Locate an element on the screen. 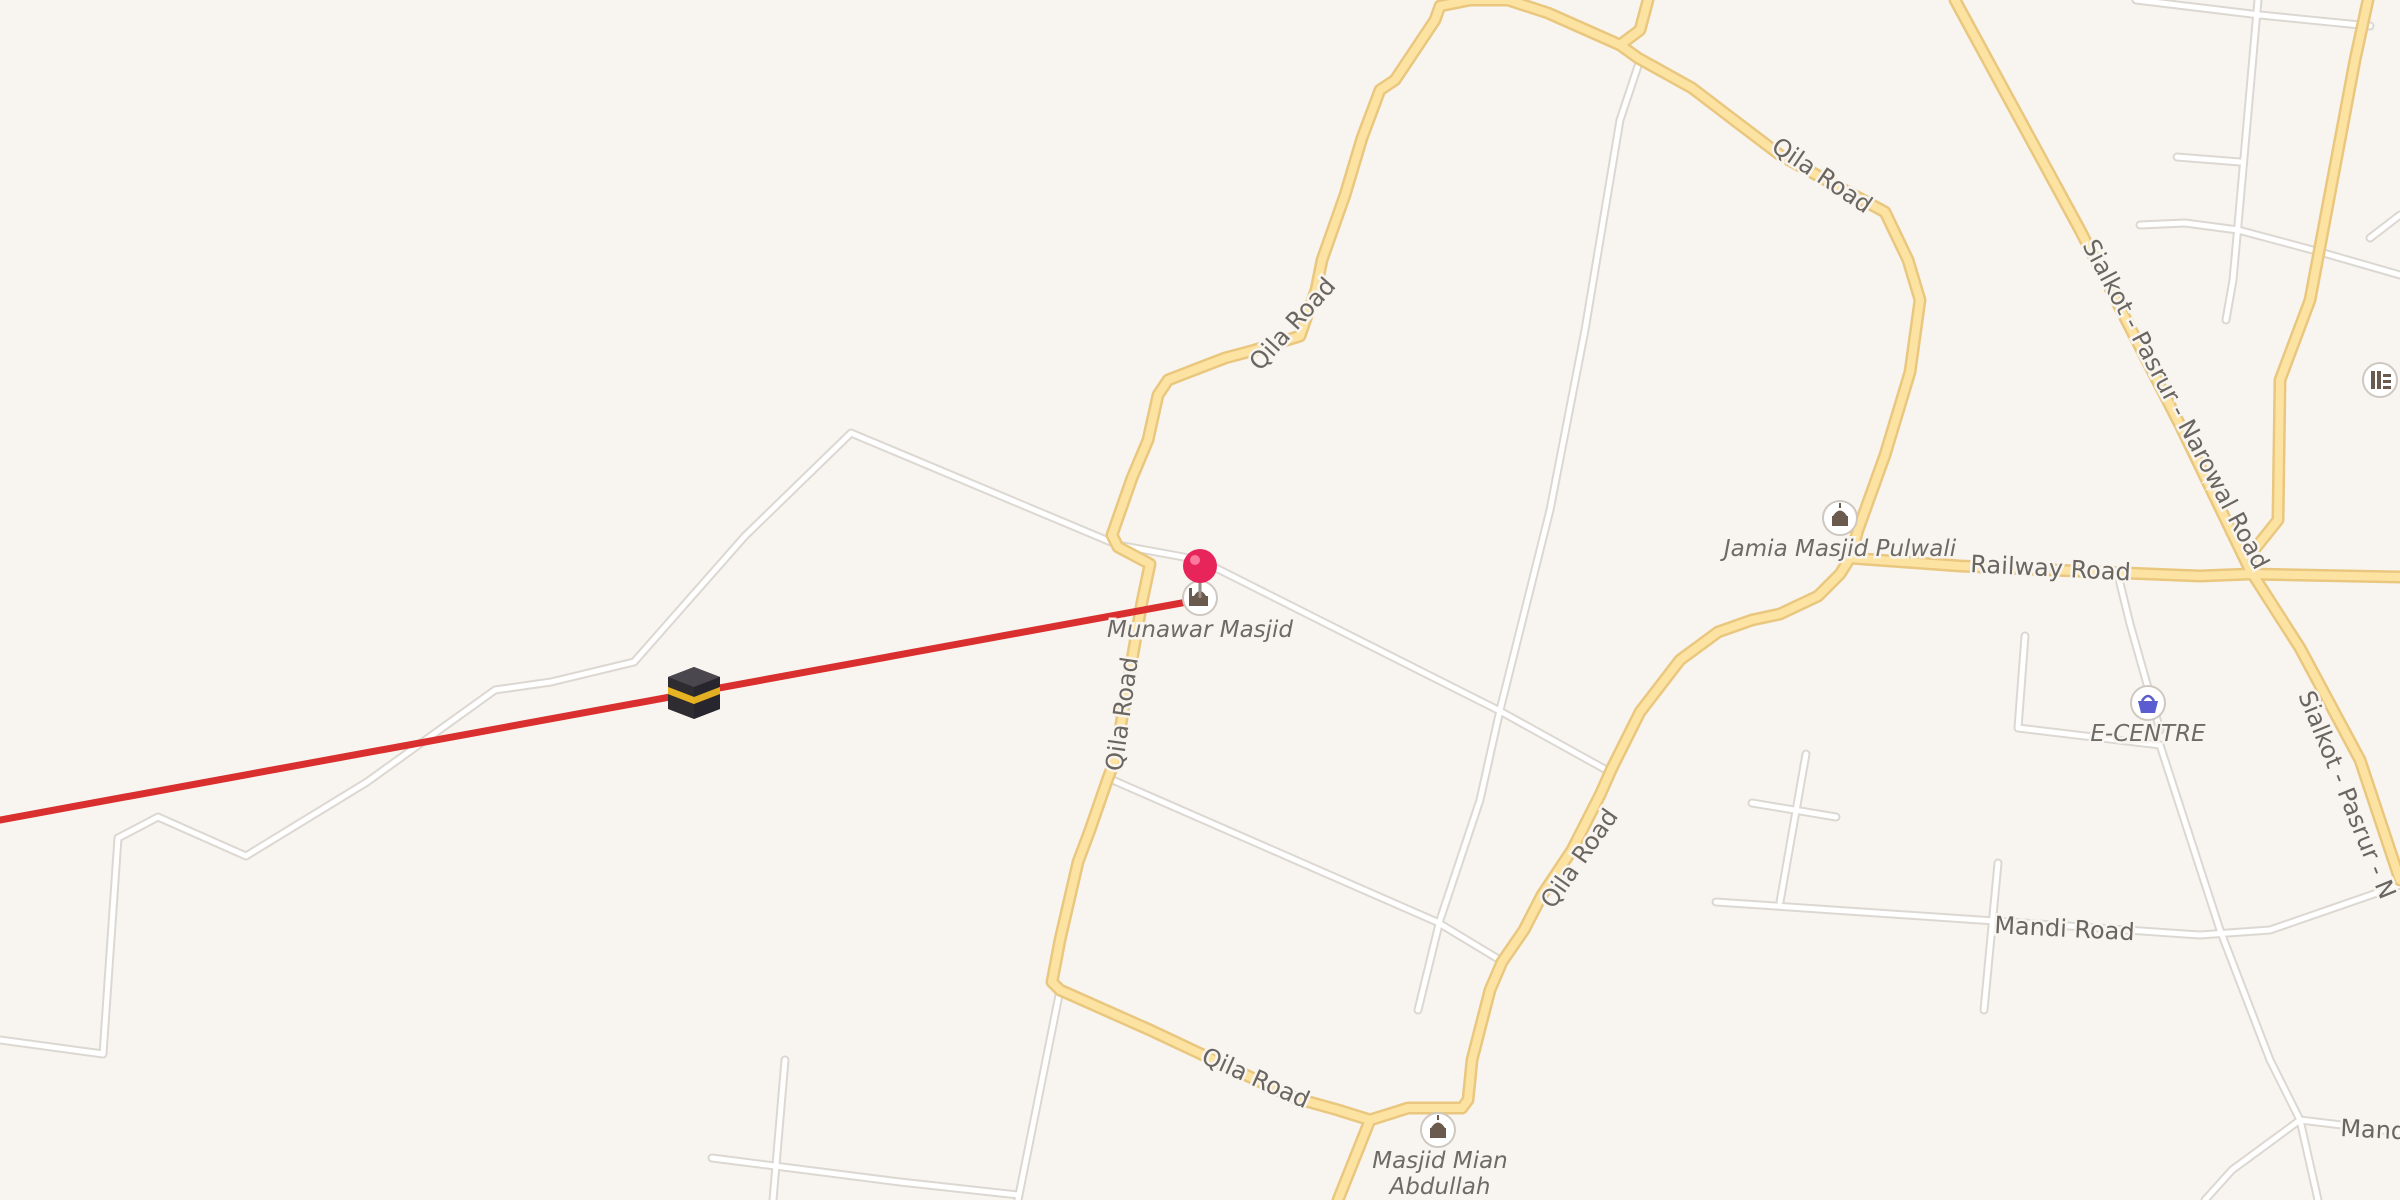 Image resolution: width=2400 pixels, height=1200 pixels. poi-label-jamia-masjid-pulwali: Jamia Masjid Pulwali is located at coordinates (1838, 549).